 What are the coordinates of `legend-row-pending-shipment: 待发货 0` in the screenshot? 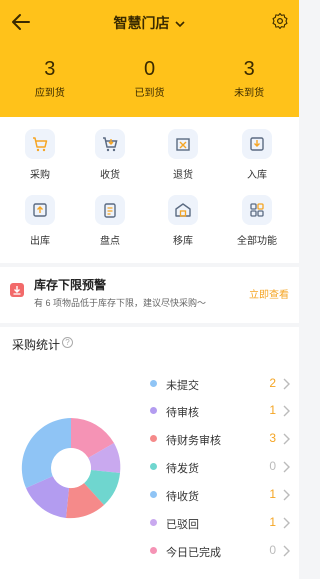 It's located at (220, 467).